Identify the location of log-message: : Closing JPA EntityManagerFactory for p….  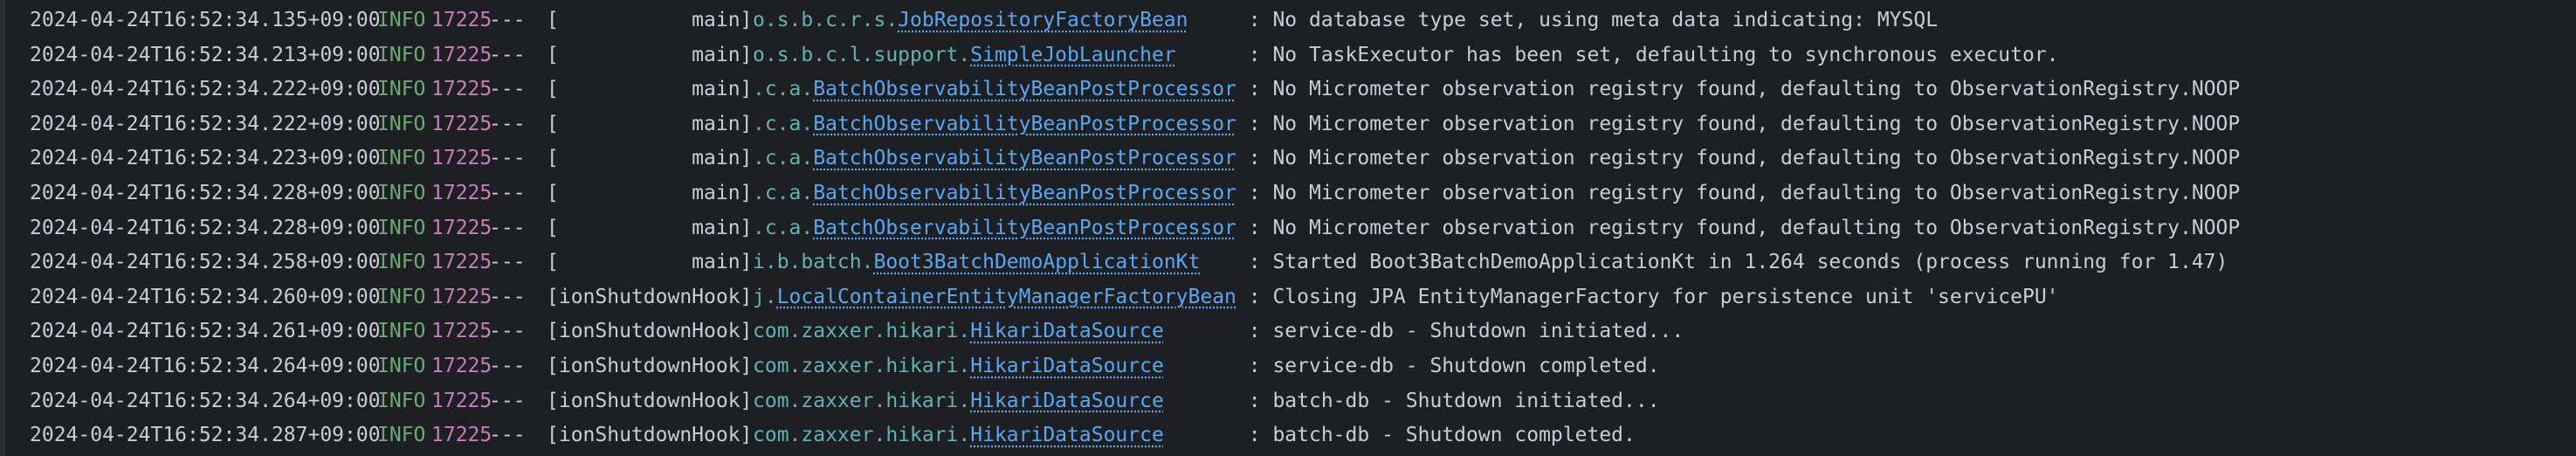
(1653, 296).